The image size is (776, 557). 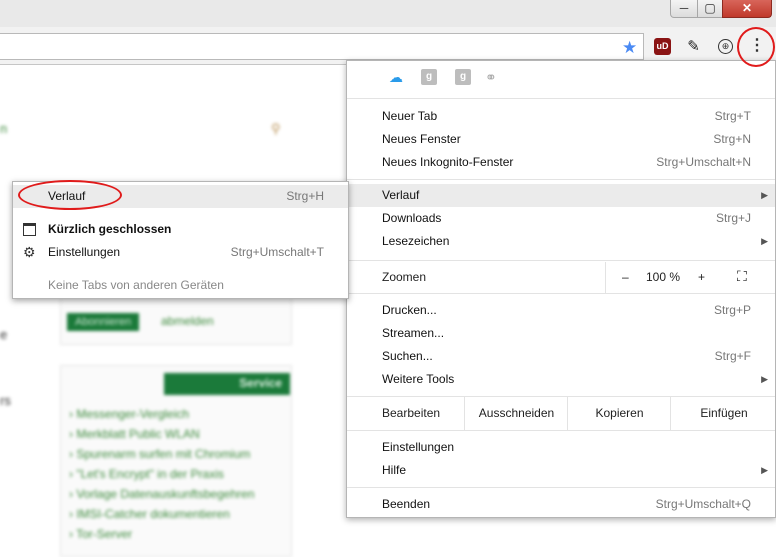 I want to click on list-item: Vorlage Datenauskunftsbegehren, so click(x=161, y=494).